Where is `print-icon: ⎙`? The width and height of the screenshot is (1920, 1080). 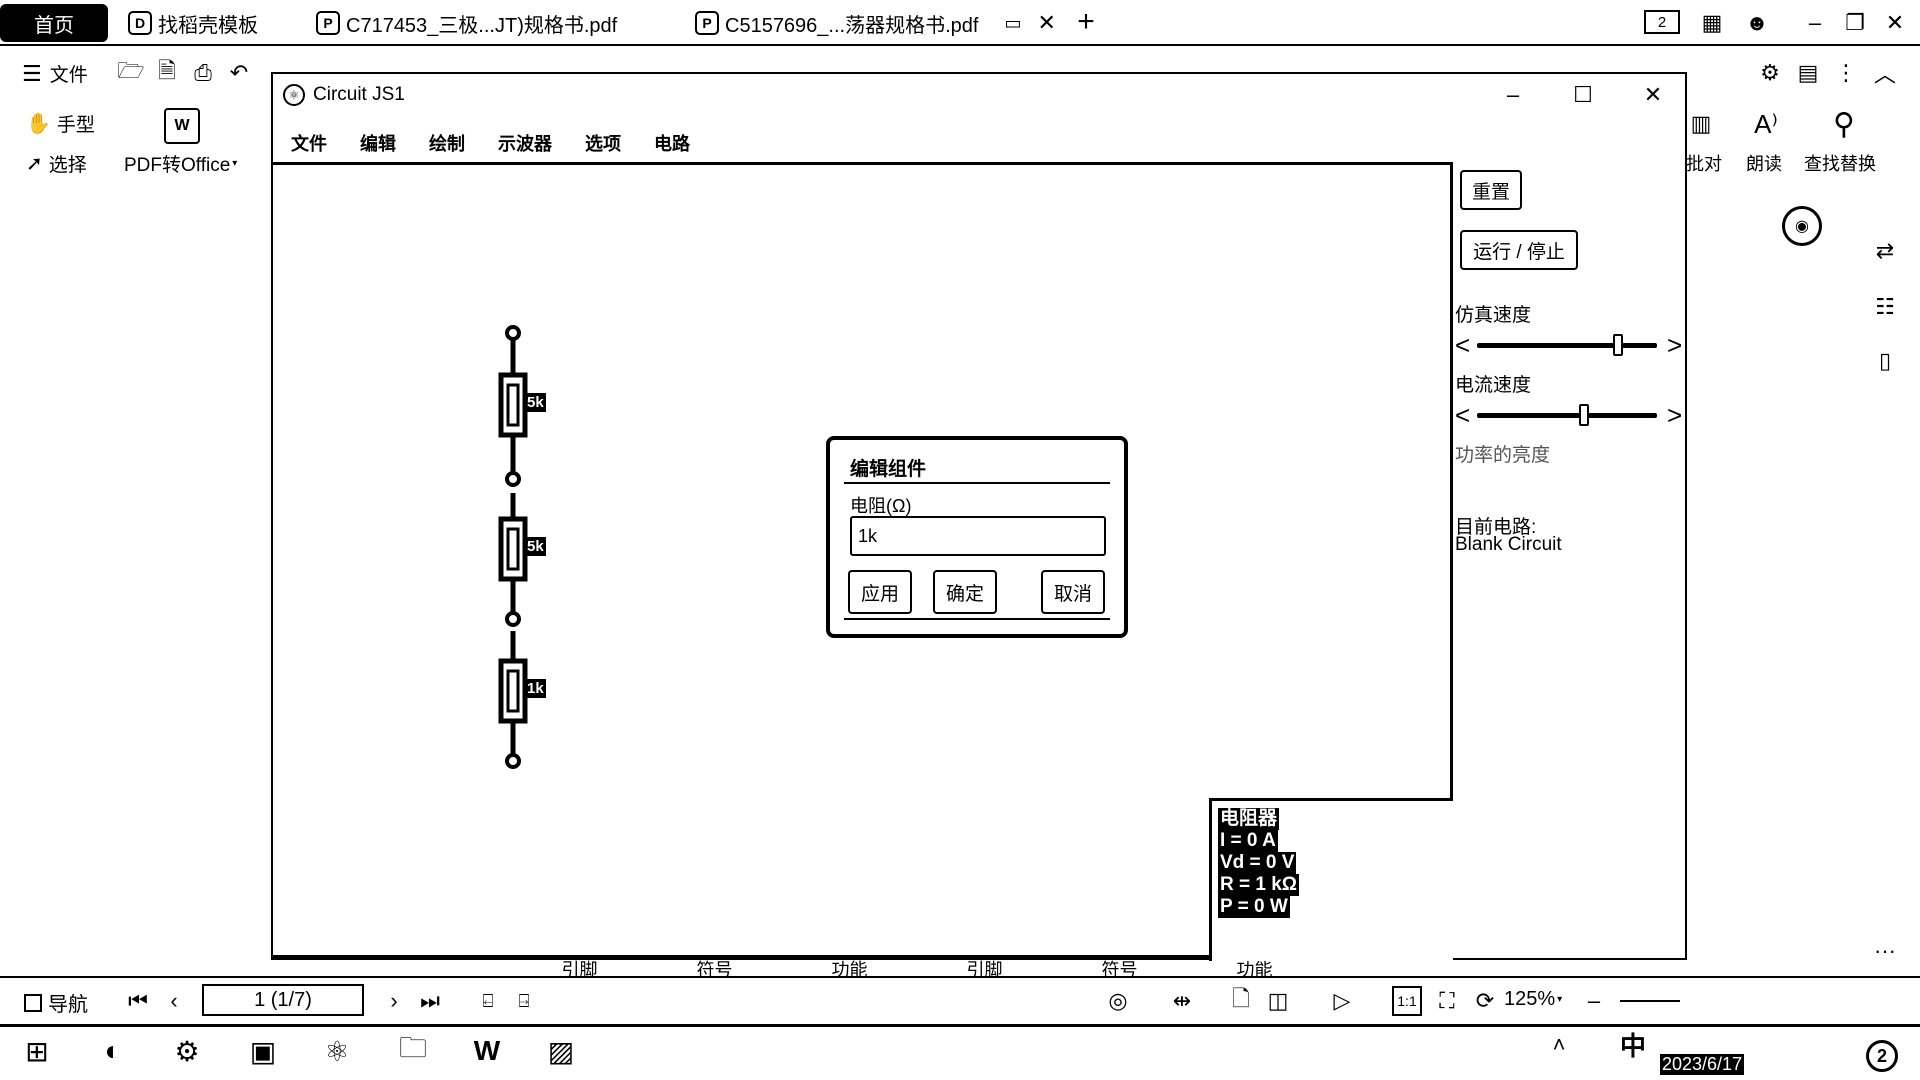
print-icon: ⎙ is located at coordinates (203, 73).